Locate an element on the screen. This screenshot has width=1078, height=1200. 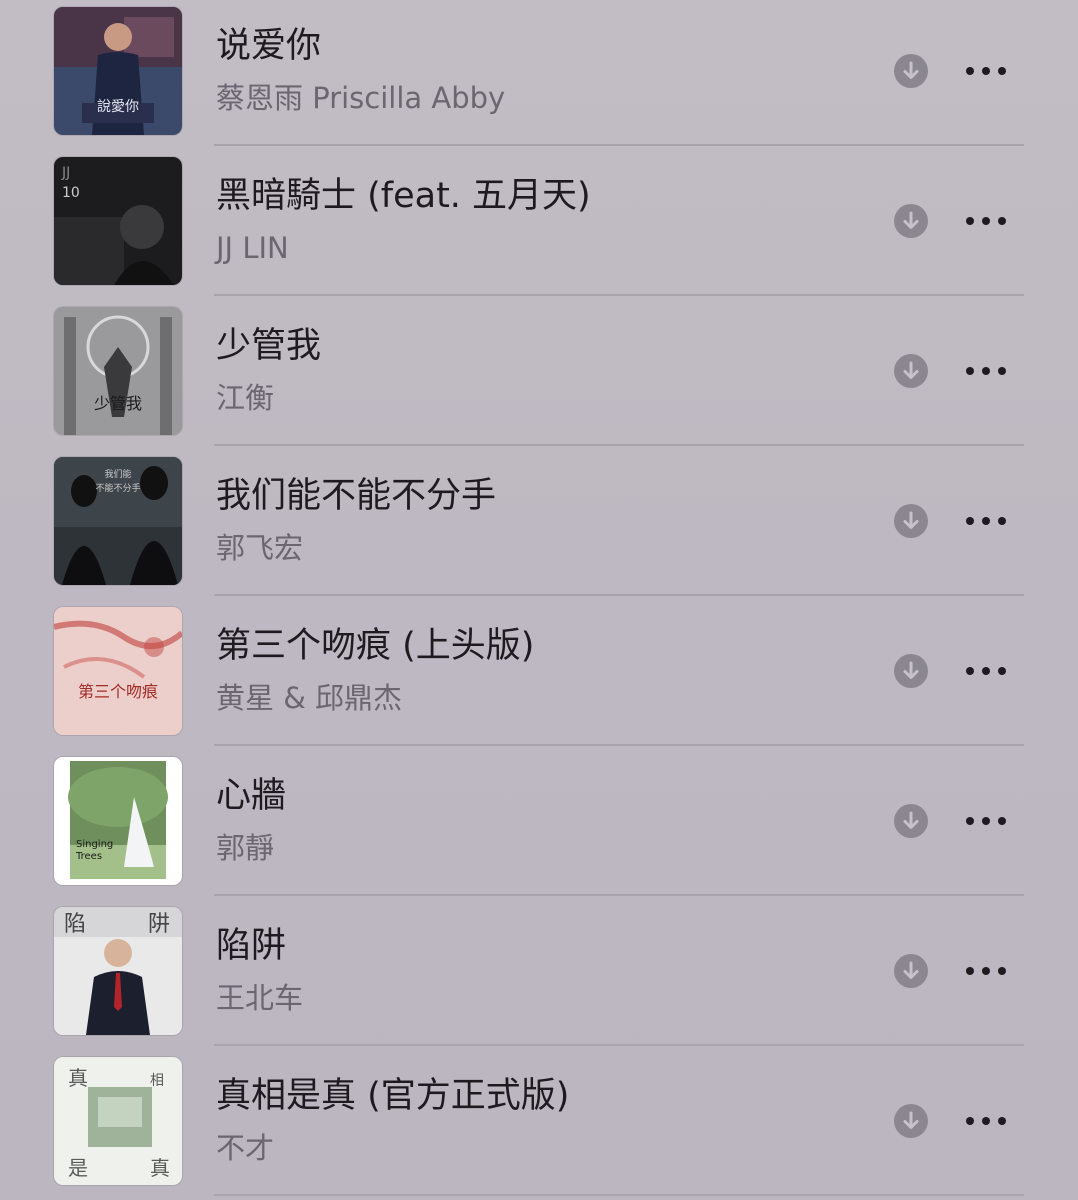
svg-text: 阱 is located at coordinates (159, 924).